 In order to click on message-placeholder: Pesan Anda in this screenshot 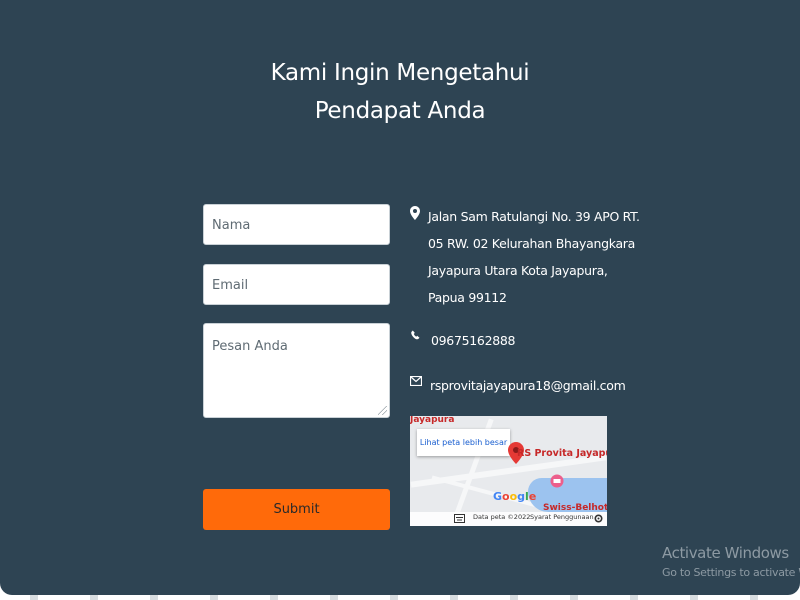, I will do `click(250, 346)`.